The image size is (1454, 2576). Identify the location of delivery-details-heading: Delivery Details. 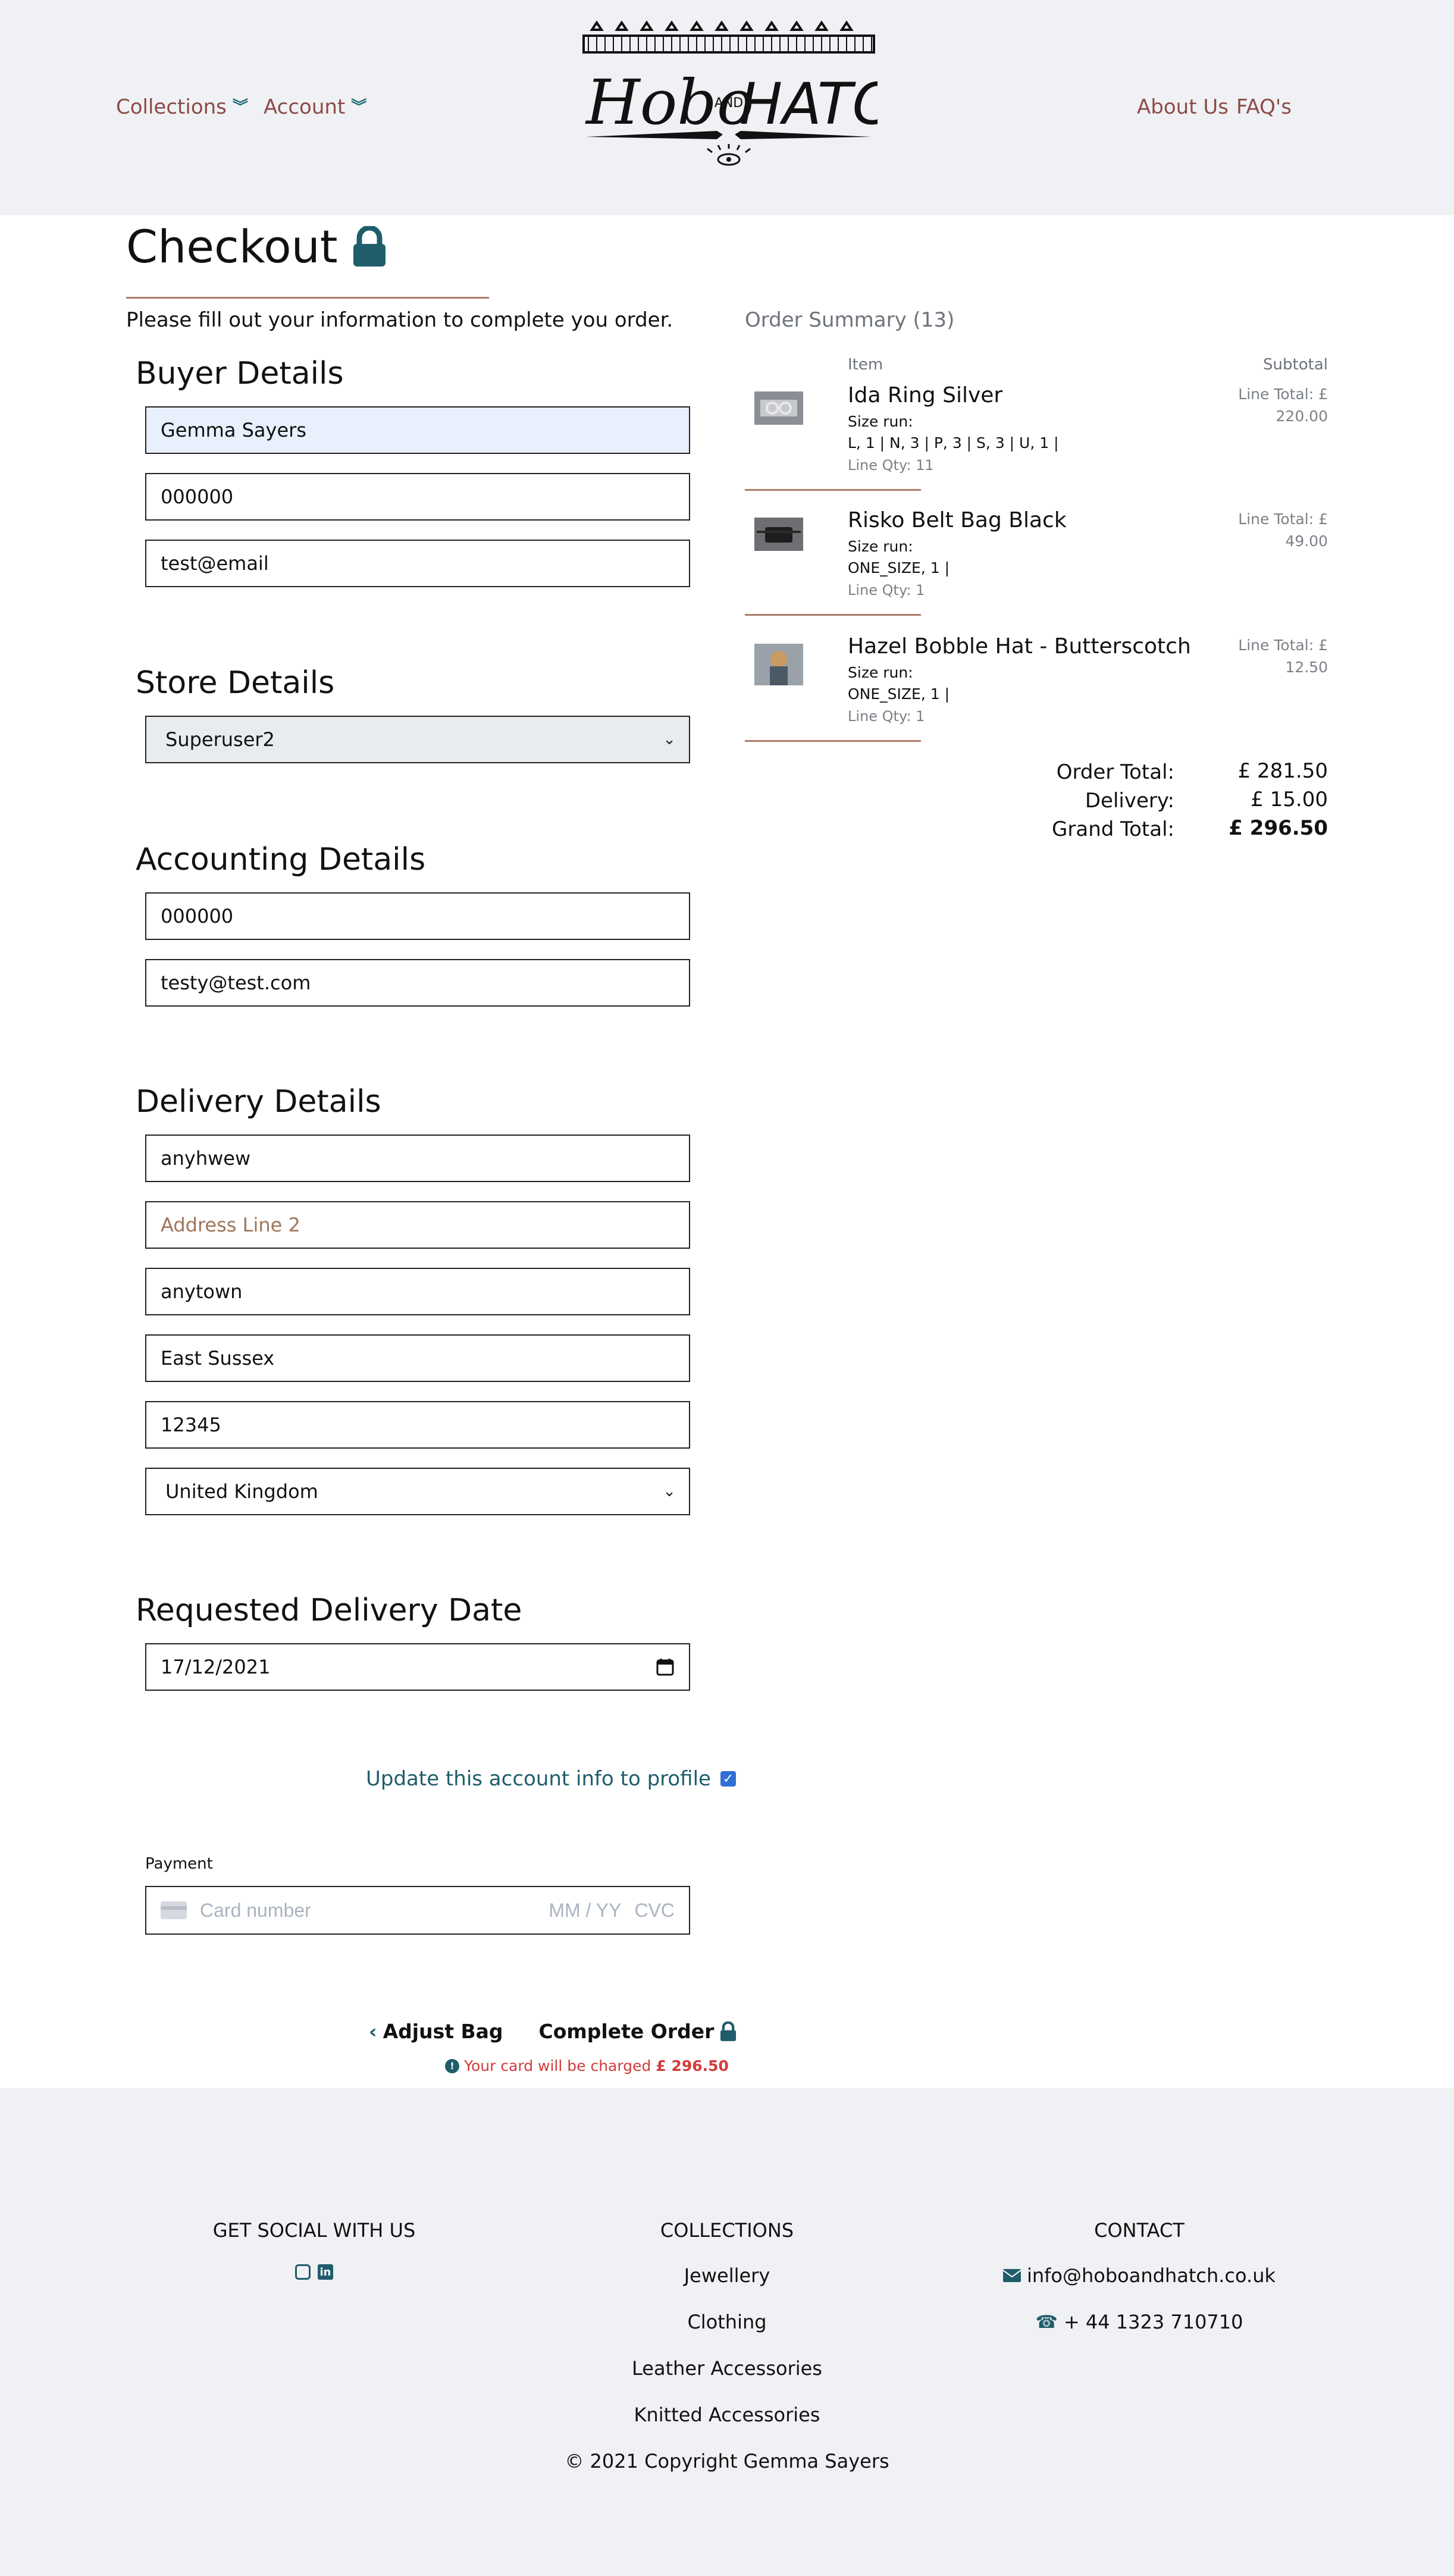
(258, 1102).